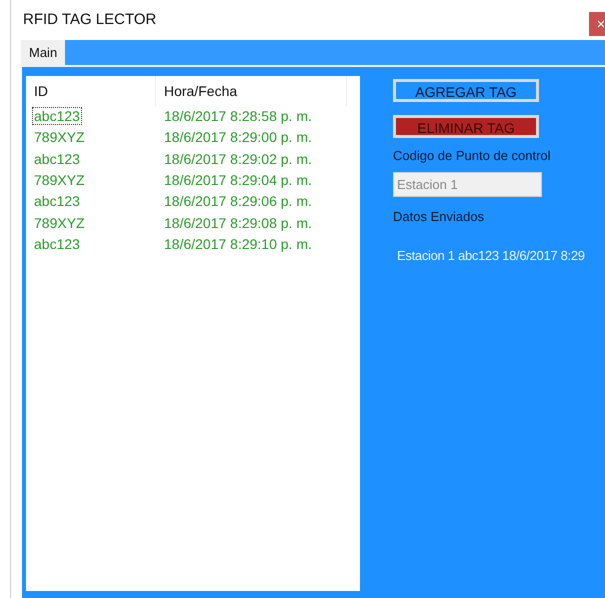 This screenshot has height=598, width=605. I want to click on column-header: ID, so click(91, 91).